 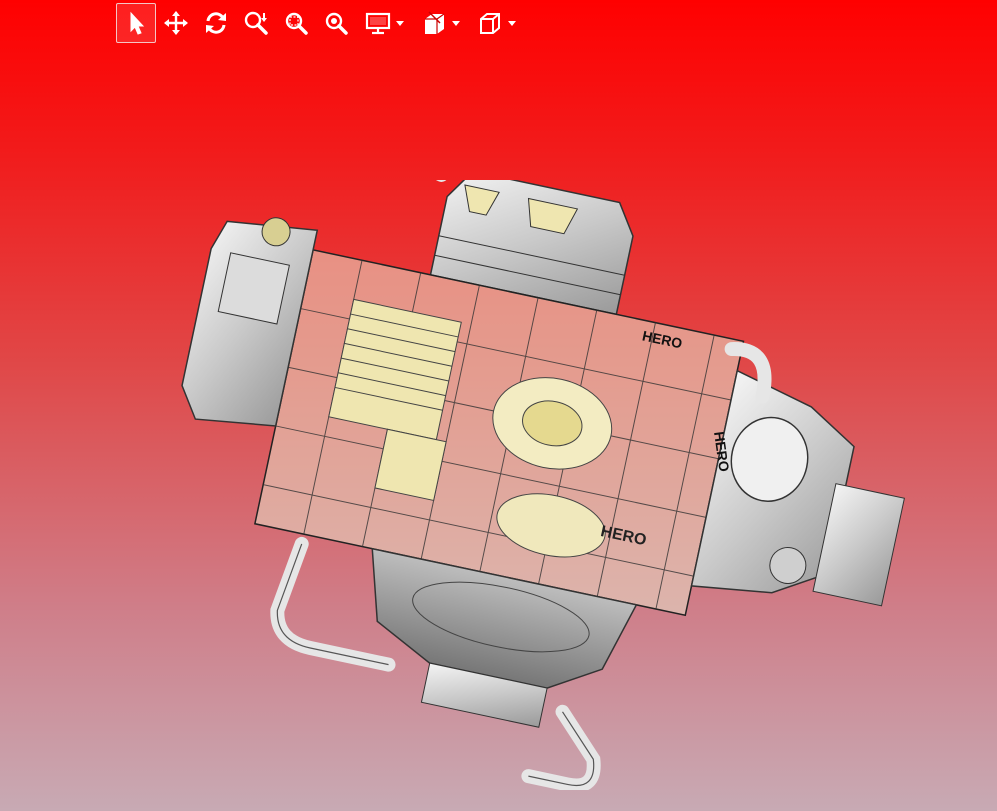 I want to click on pan-tool-button, so click(x=176, y=23).